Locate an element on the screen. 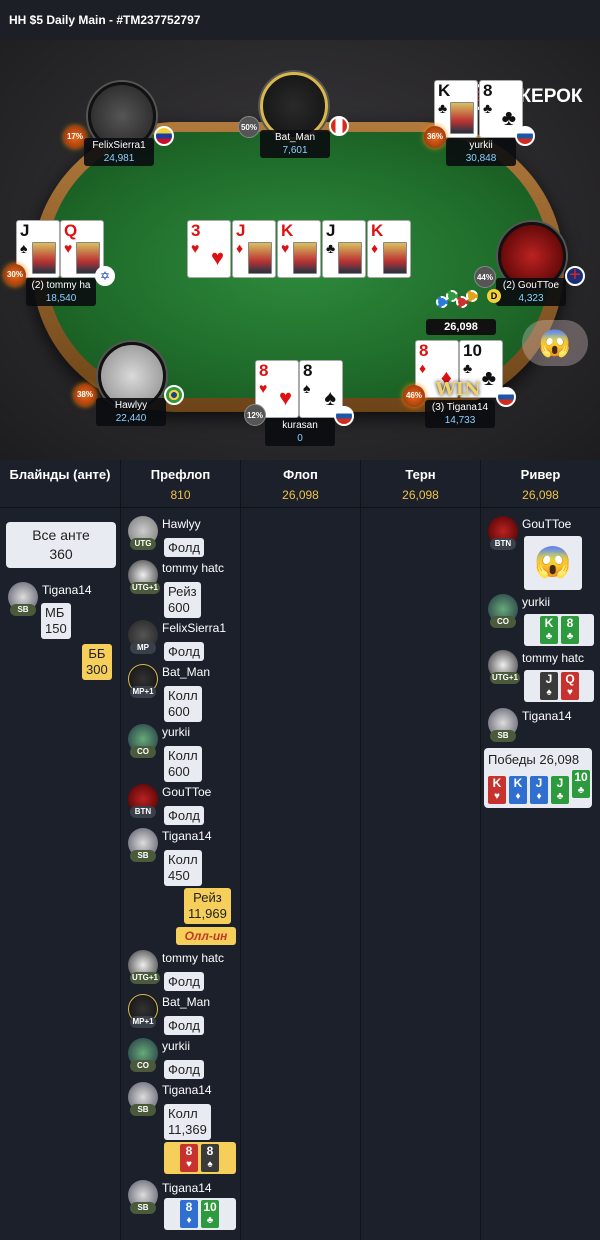  position-badge: MP+1 is located at coordinates (143, 692).